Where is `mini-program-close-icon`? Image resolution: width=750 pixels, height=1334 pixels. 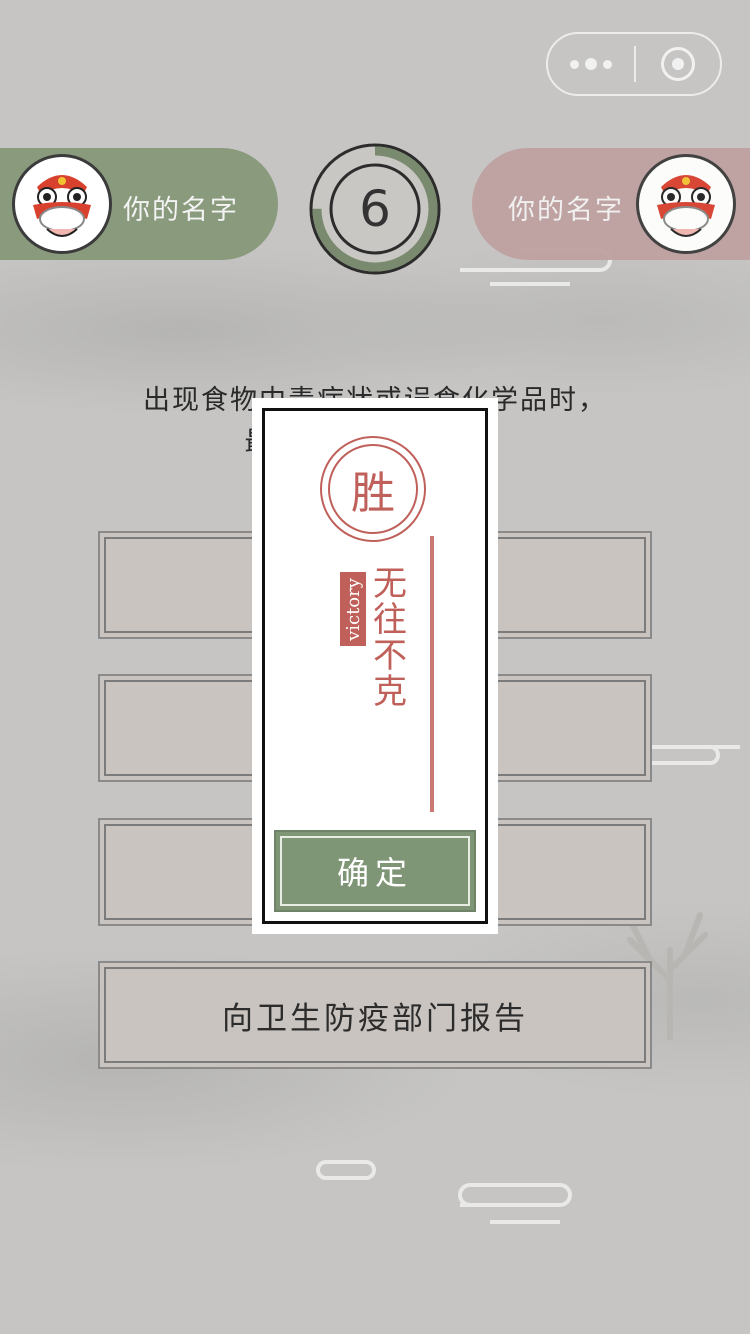
mini-program-close-icon is located at coordinates (678, 64).